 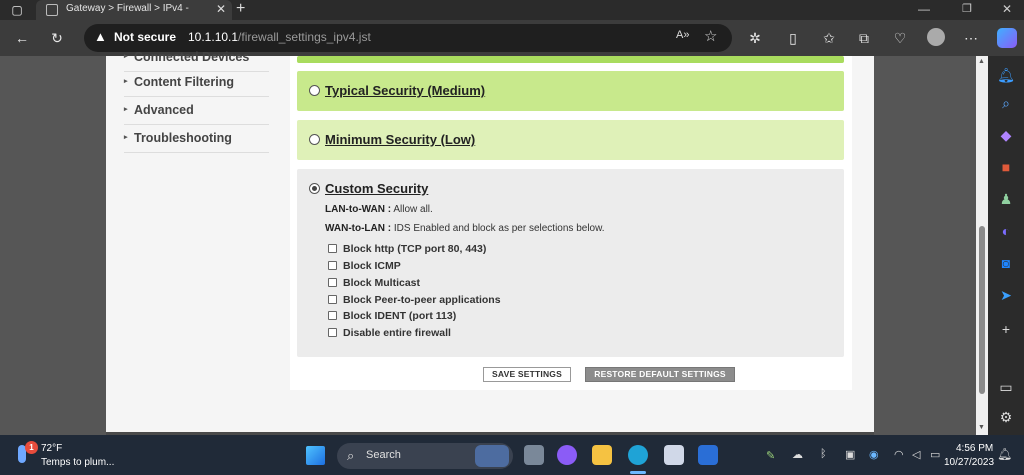 I want to click on block-multicast-label: Block Multicast, so click(x=381, y=283).